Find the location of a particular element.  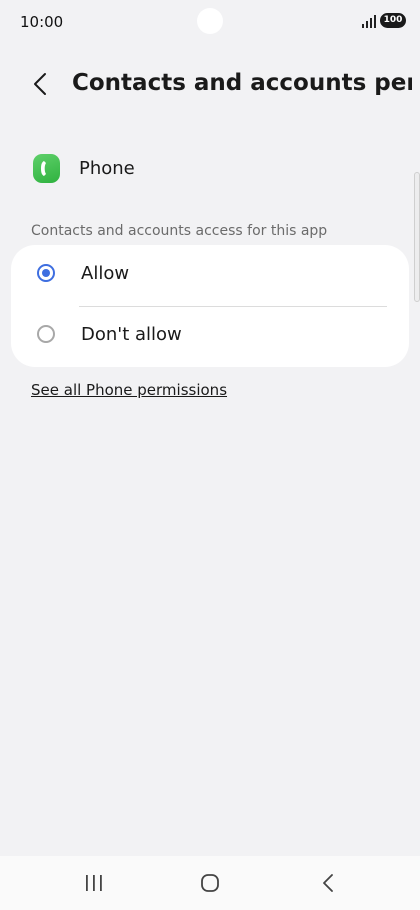

camera-cutout is located at coordinates (210, 21).